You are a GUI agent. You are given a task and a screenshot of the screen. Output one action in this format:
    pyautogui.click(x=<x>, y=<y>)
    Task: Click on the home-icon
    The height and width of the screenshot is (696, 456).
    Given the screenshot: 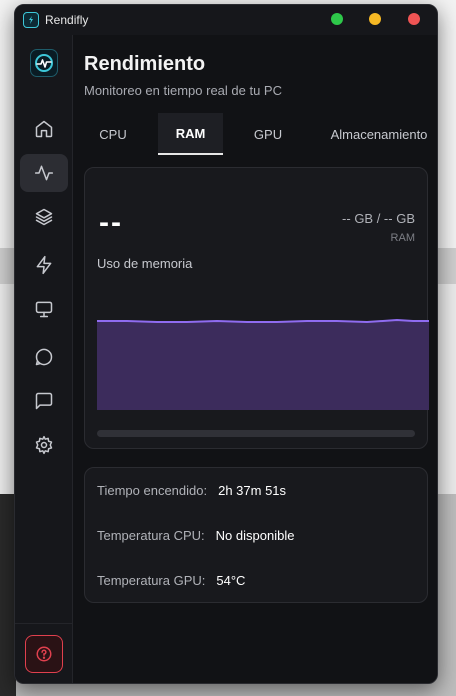 What is the action you would take?
    pyautogui.click(x=44, y=129)
    